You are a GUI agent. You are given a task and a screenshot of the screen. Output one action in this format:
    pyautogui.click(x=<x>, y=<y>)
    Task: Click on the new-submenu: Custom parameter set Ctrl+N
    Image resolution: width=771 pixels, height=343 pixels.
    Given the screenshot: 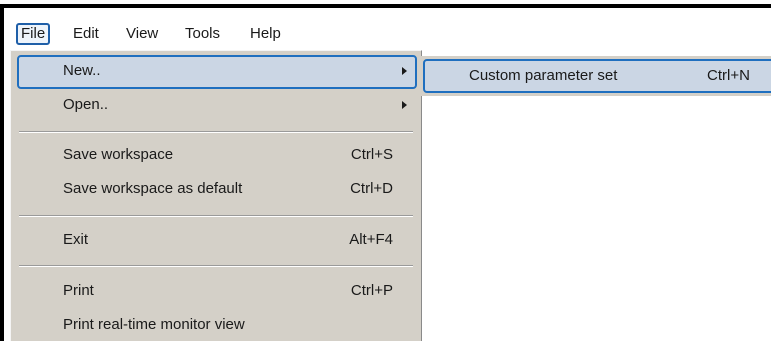 What is the action you would take?
    pyautogui.click(x=595, y=76)
    